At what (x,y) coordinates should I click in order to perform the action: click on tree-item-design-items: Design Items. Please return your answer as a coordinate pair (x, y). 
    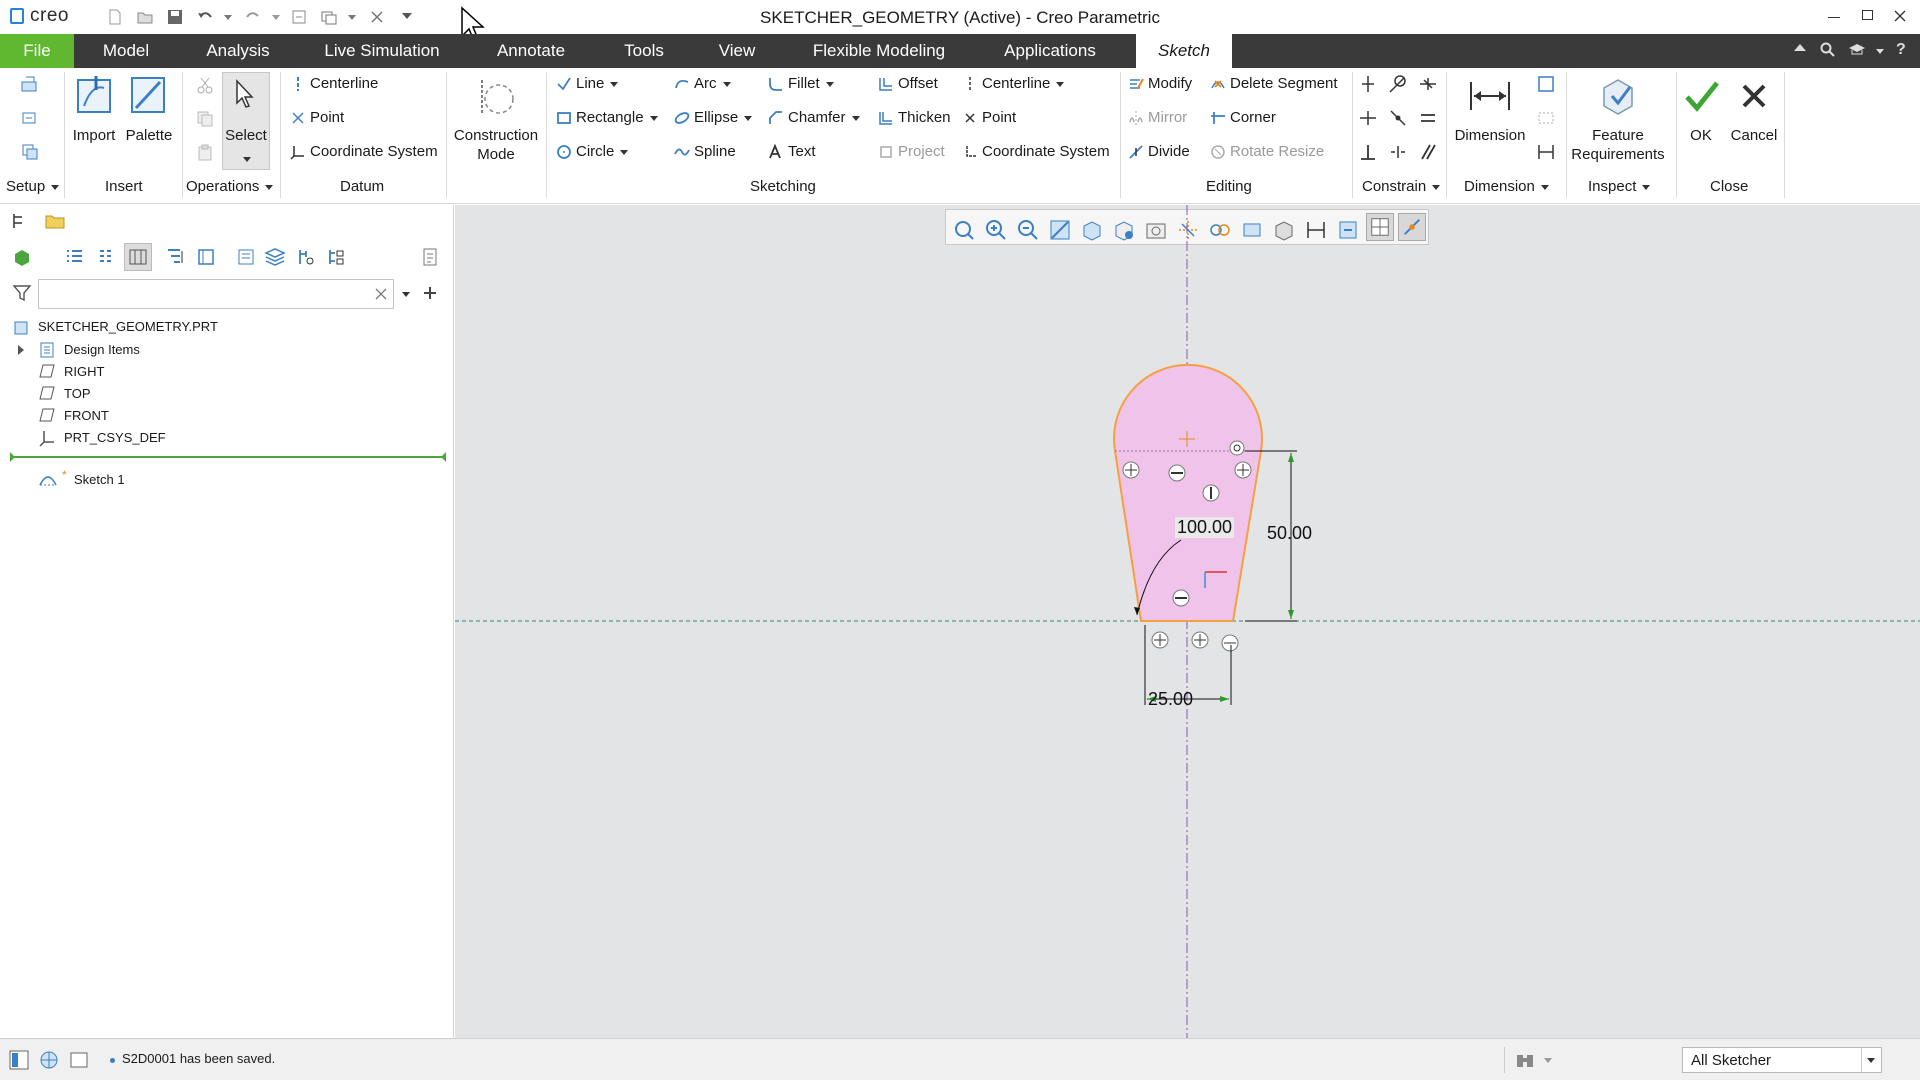
    Looking at the image, I should click on (102, 350).